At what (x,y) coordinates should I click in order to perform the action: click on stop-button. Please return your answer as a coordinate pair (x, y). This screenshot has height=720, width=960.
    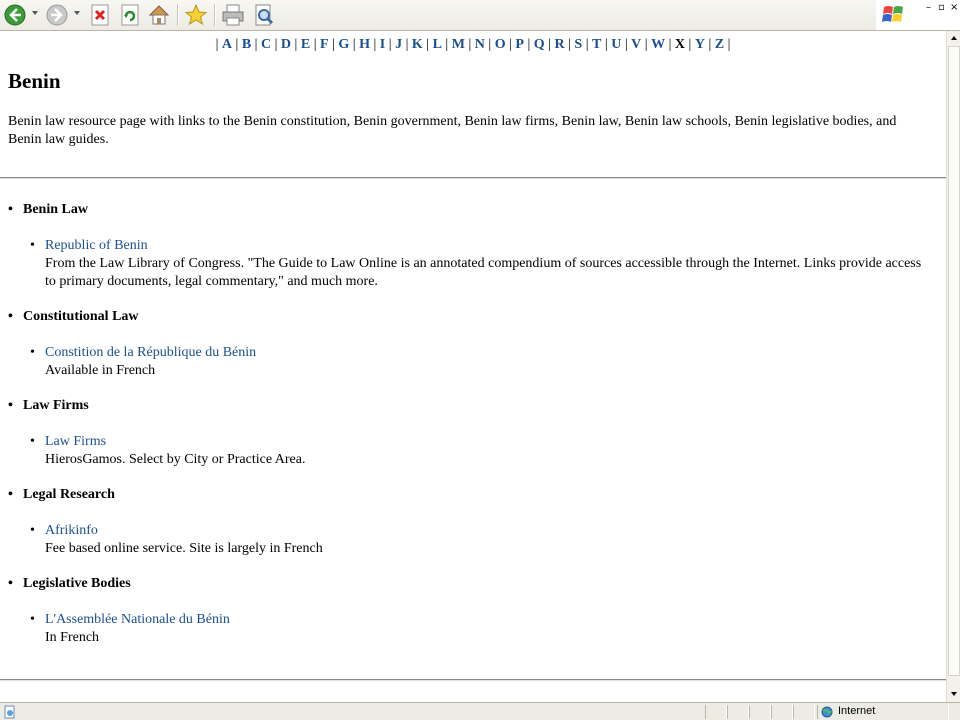
    Looking at the image, I should click on (100, 15).